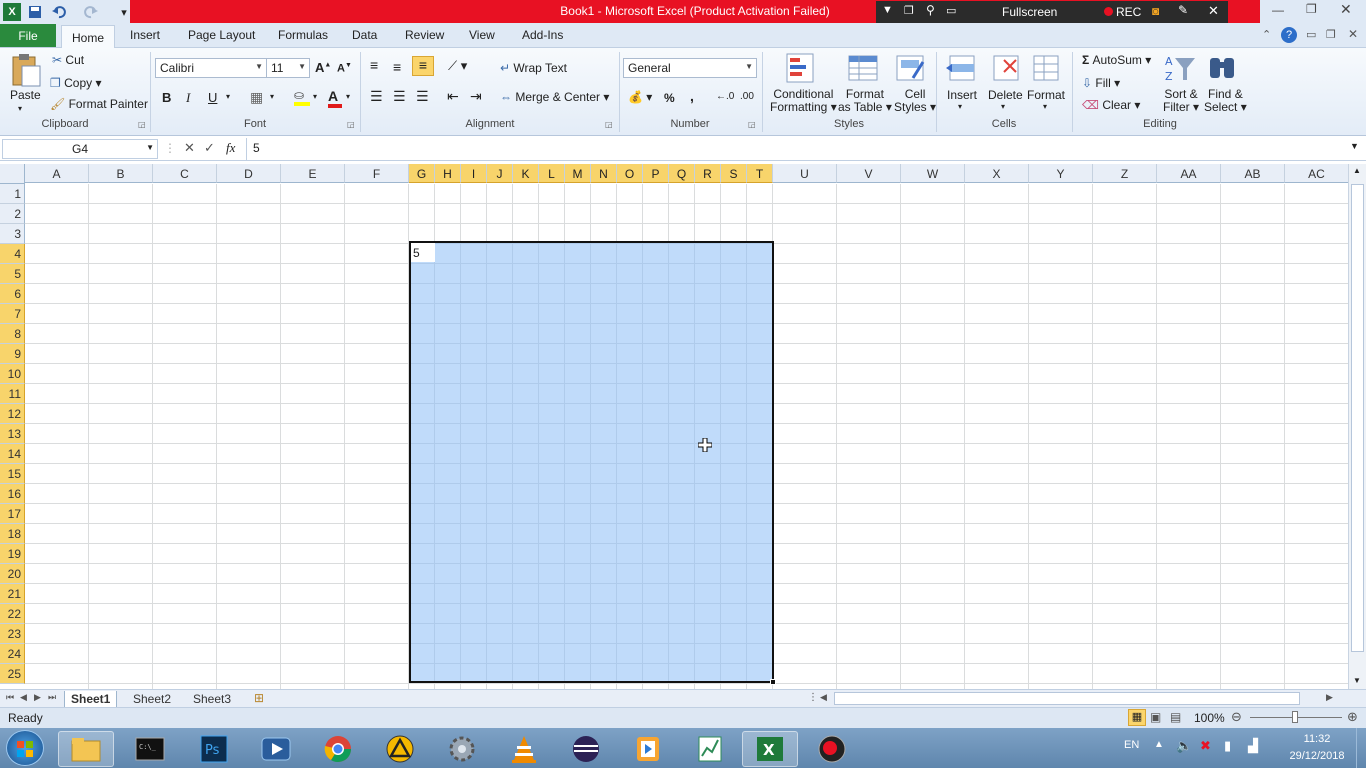  I want to click on row-header-5: 5, so click(12, 274).